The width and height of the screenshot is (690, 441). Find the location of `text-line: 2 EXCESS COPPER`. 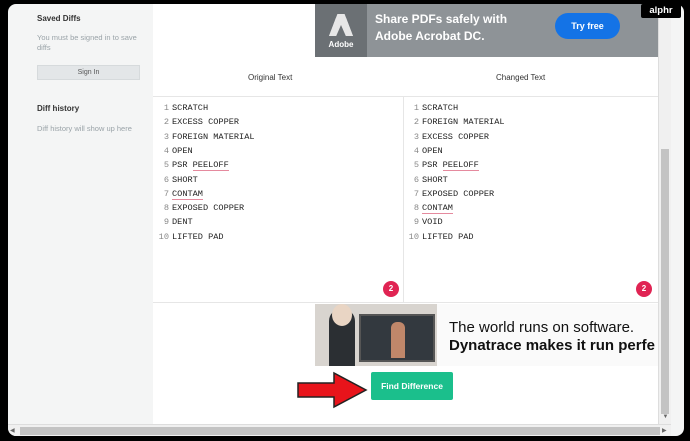

text-line: 2 EXCESS COPPER is located at coordinates (195, 124).